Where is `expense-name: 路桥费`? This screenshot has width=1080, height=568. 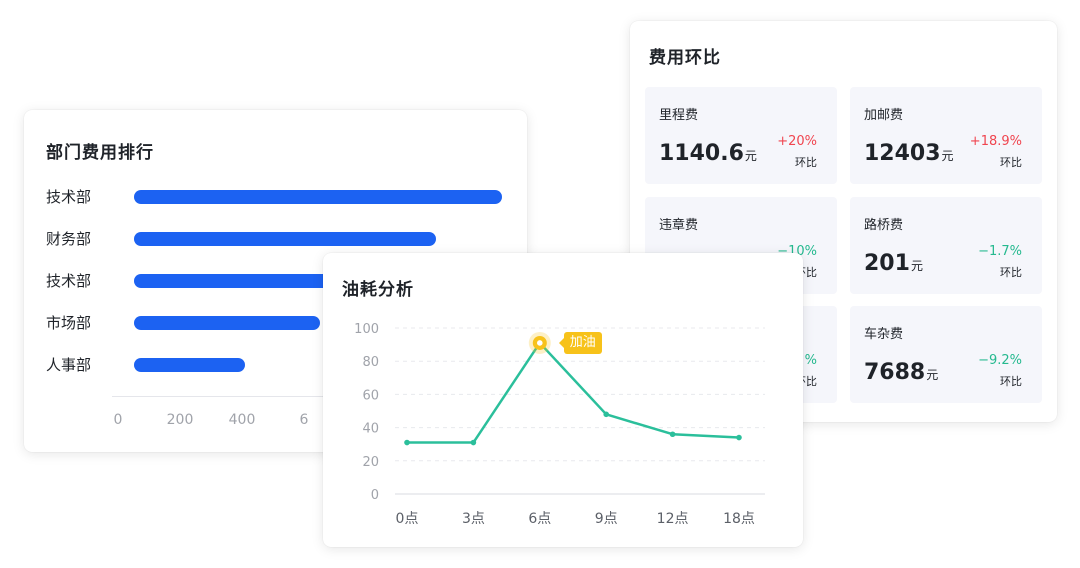
expense-name: 路桥费 is located at coordinates (884, 225).